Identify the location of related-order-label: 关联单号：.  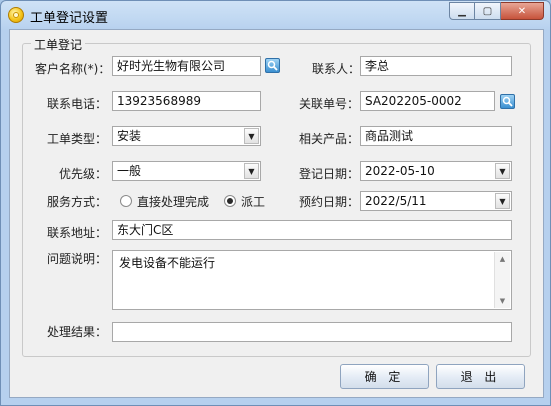
(329, 104).